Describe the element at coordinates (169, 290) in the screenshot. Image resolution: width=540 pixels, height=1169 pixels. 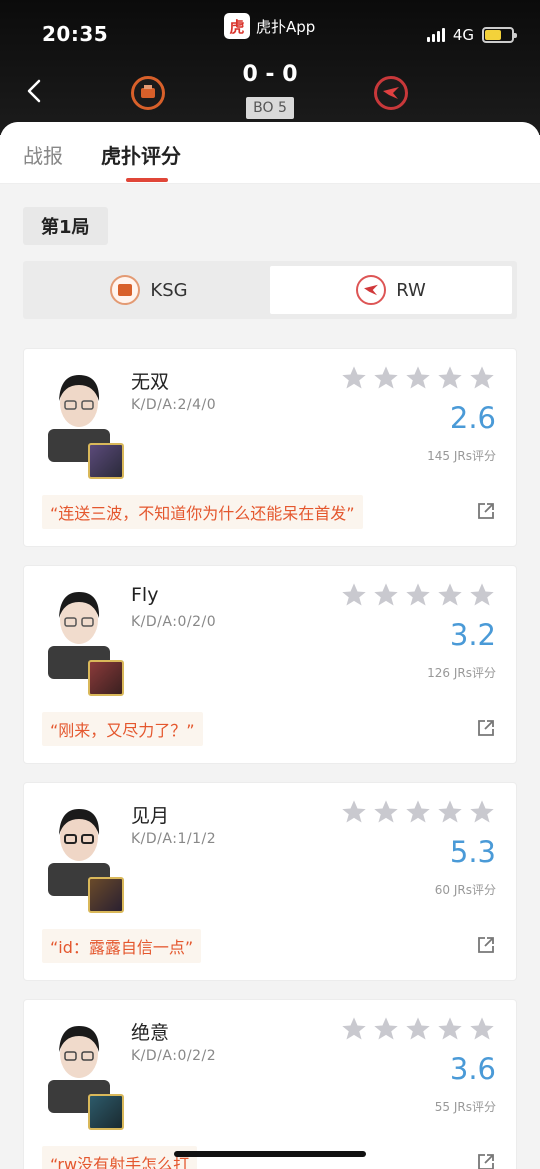
I see `team-name: KSG` at that location.